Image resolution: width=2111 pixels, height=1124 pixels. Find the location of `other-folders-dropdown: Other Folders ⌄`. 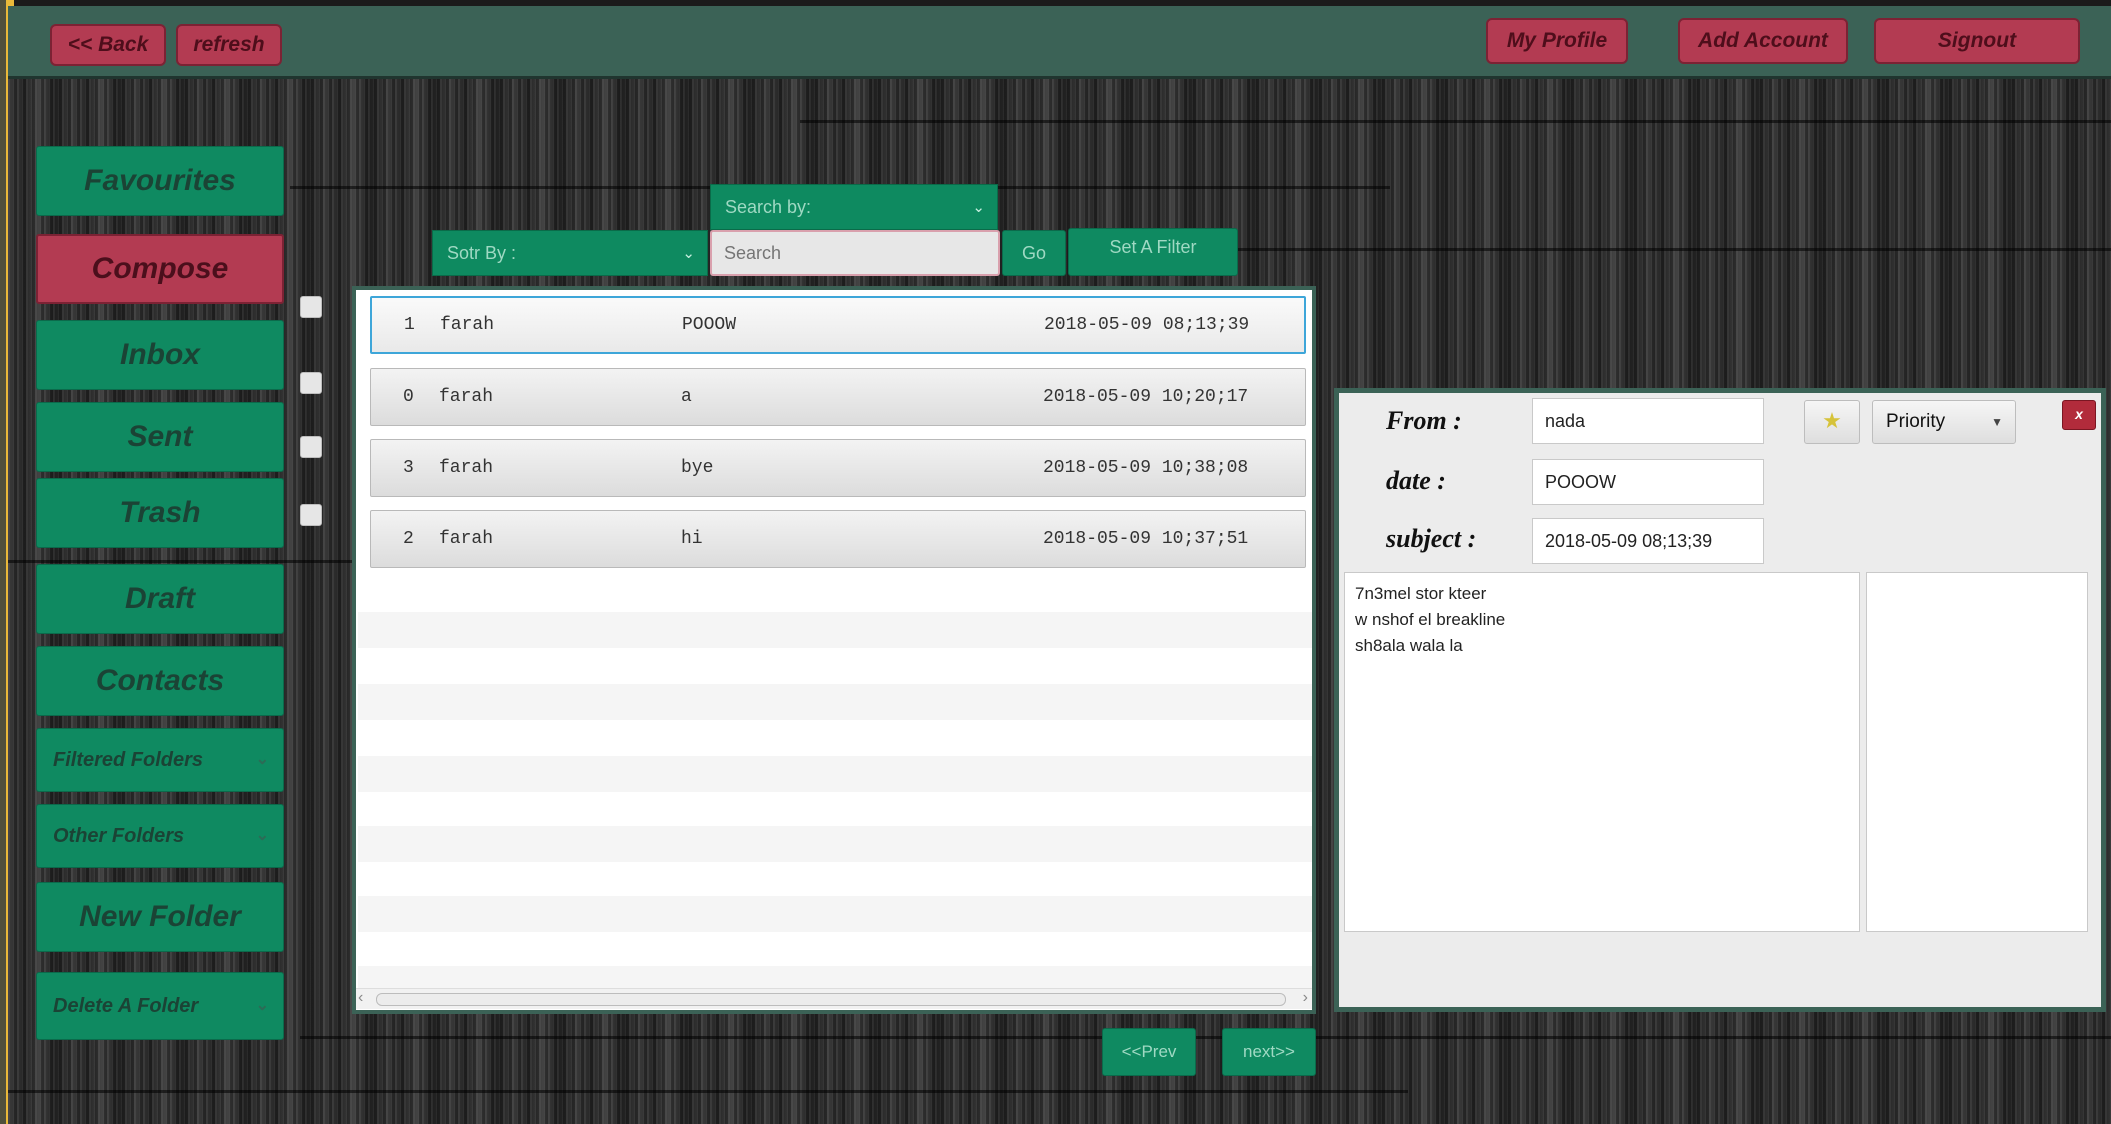

other-folders-dropdown: Other Folders ⌄ is located at coordinates (160, 836).